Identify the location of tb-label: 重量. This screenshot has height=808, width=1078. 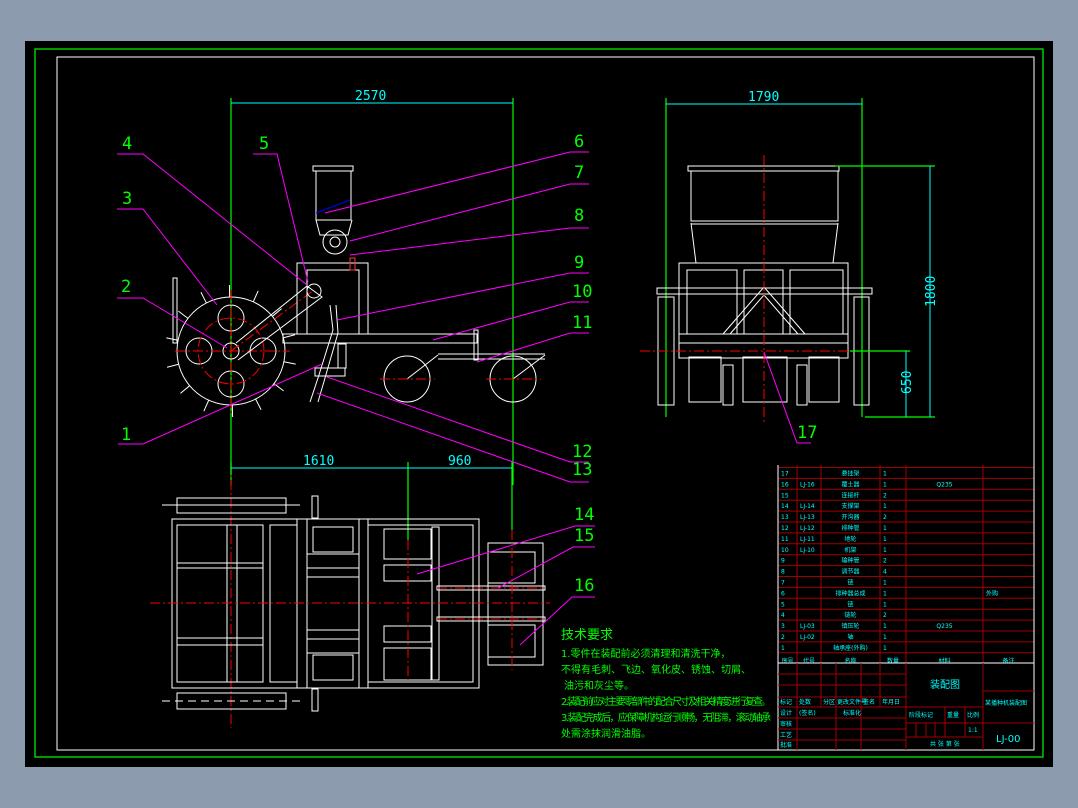
(953, 715).